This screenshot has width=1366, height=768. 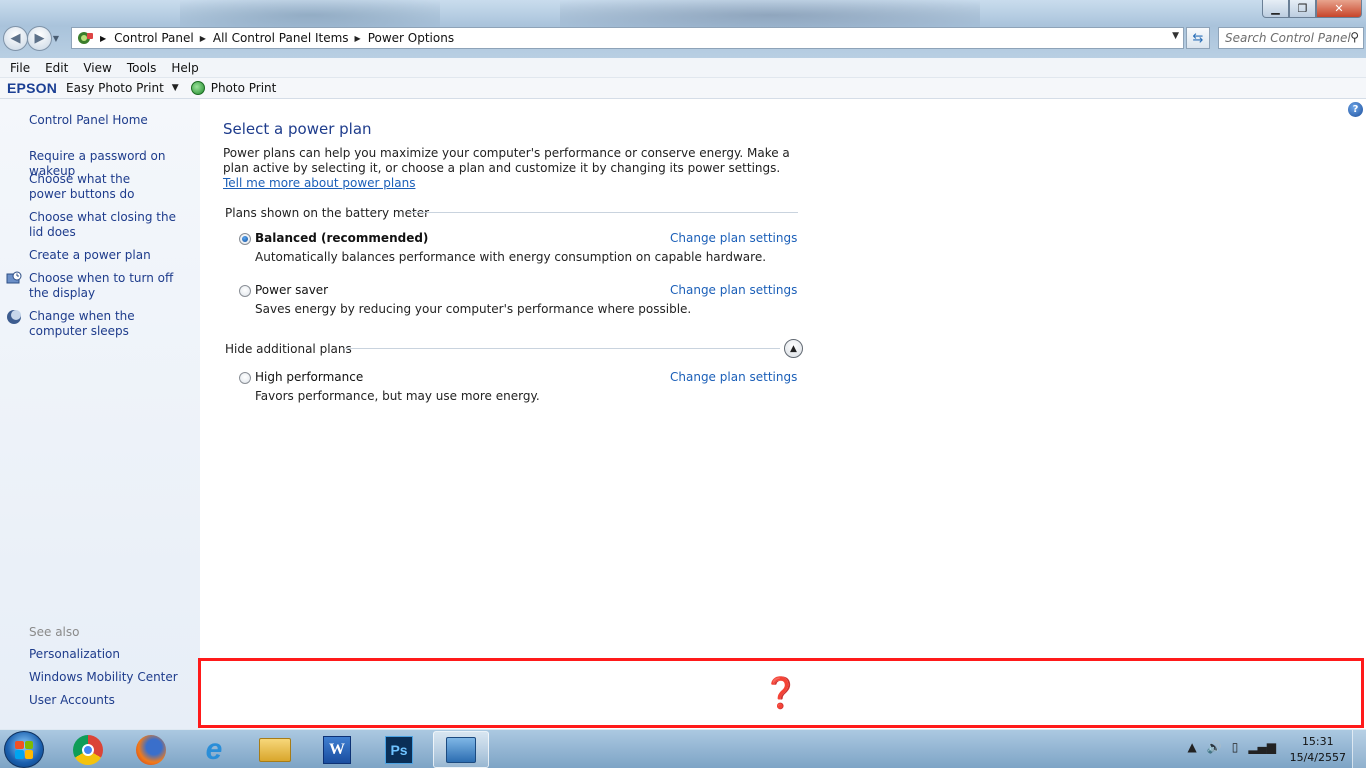 I want to click on arrow-right-icon: ▶, so click(x=39, y=38).